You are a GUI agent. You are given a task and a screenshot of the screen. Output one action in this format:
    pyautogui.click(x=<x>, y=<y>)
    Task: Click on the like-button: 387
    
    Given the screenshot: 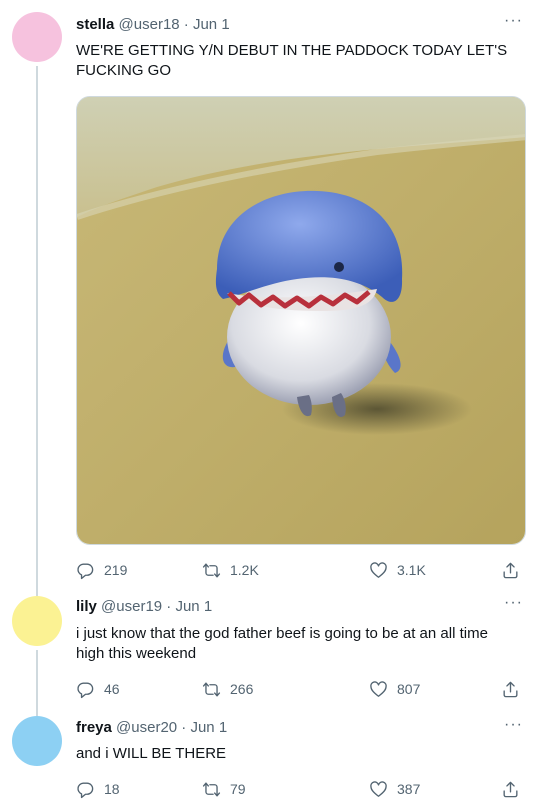 What is the action you would take?
    pyautogui.click(x=394, y=789)
    